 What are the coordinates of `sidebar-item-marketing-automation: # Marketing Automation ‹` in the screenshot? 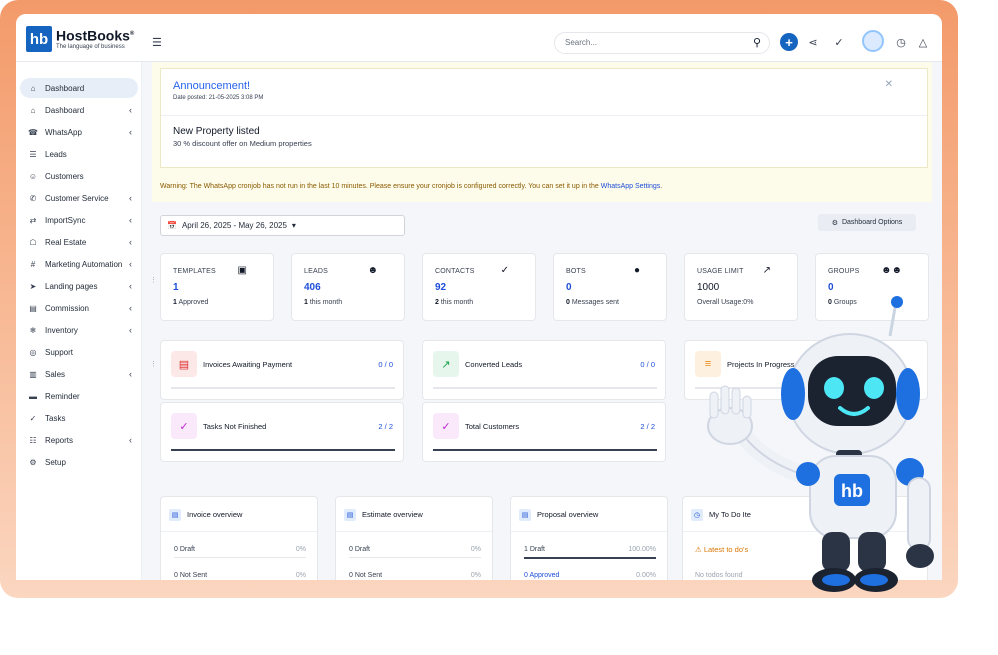 It's located at (79, 264).